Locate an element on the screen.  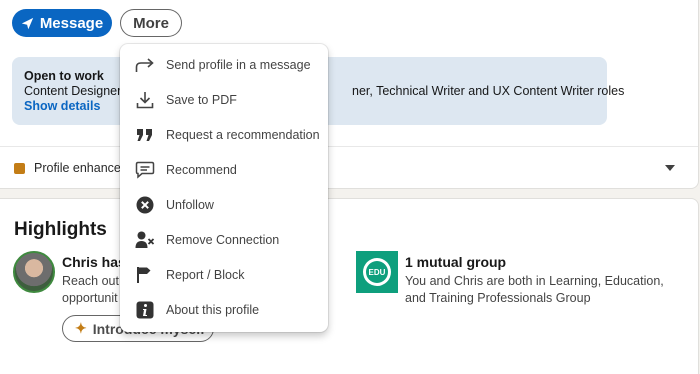
highlights-title: Highlights is located at coordinates (60, 229).